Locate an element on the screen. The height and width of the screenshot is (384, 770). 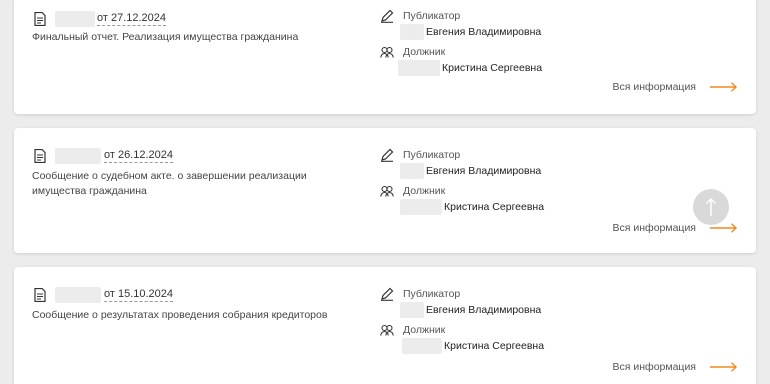
document-line: от 15.10.2024 is located at coordinates (104, 295).